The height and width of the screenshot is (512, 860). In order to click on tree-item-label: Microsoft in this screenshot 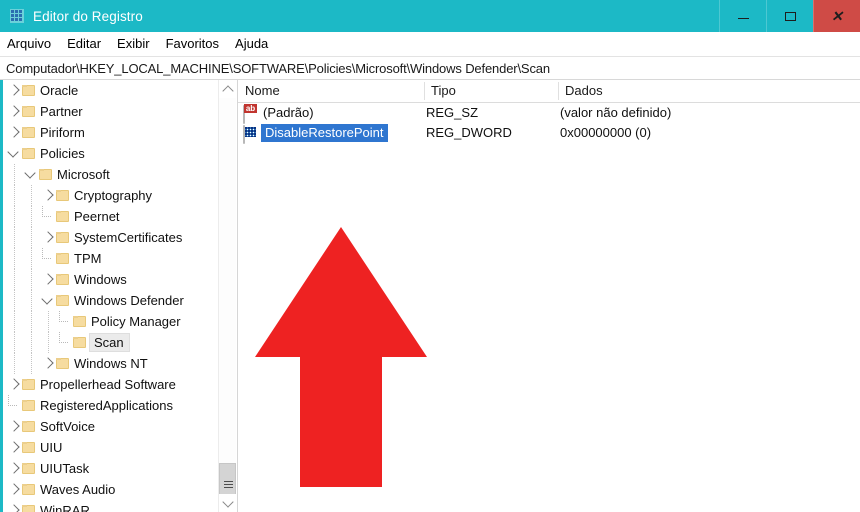, I will do `click(83, 174)`.